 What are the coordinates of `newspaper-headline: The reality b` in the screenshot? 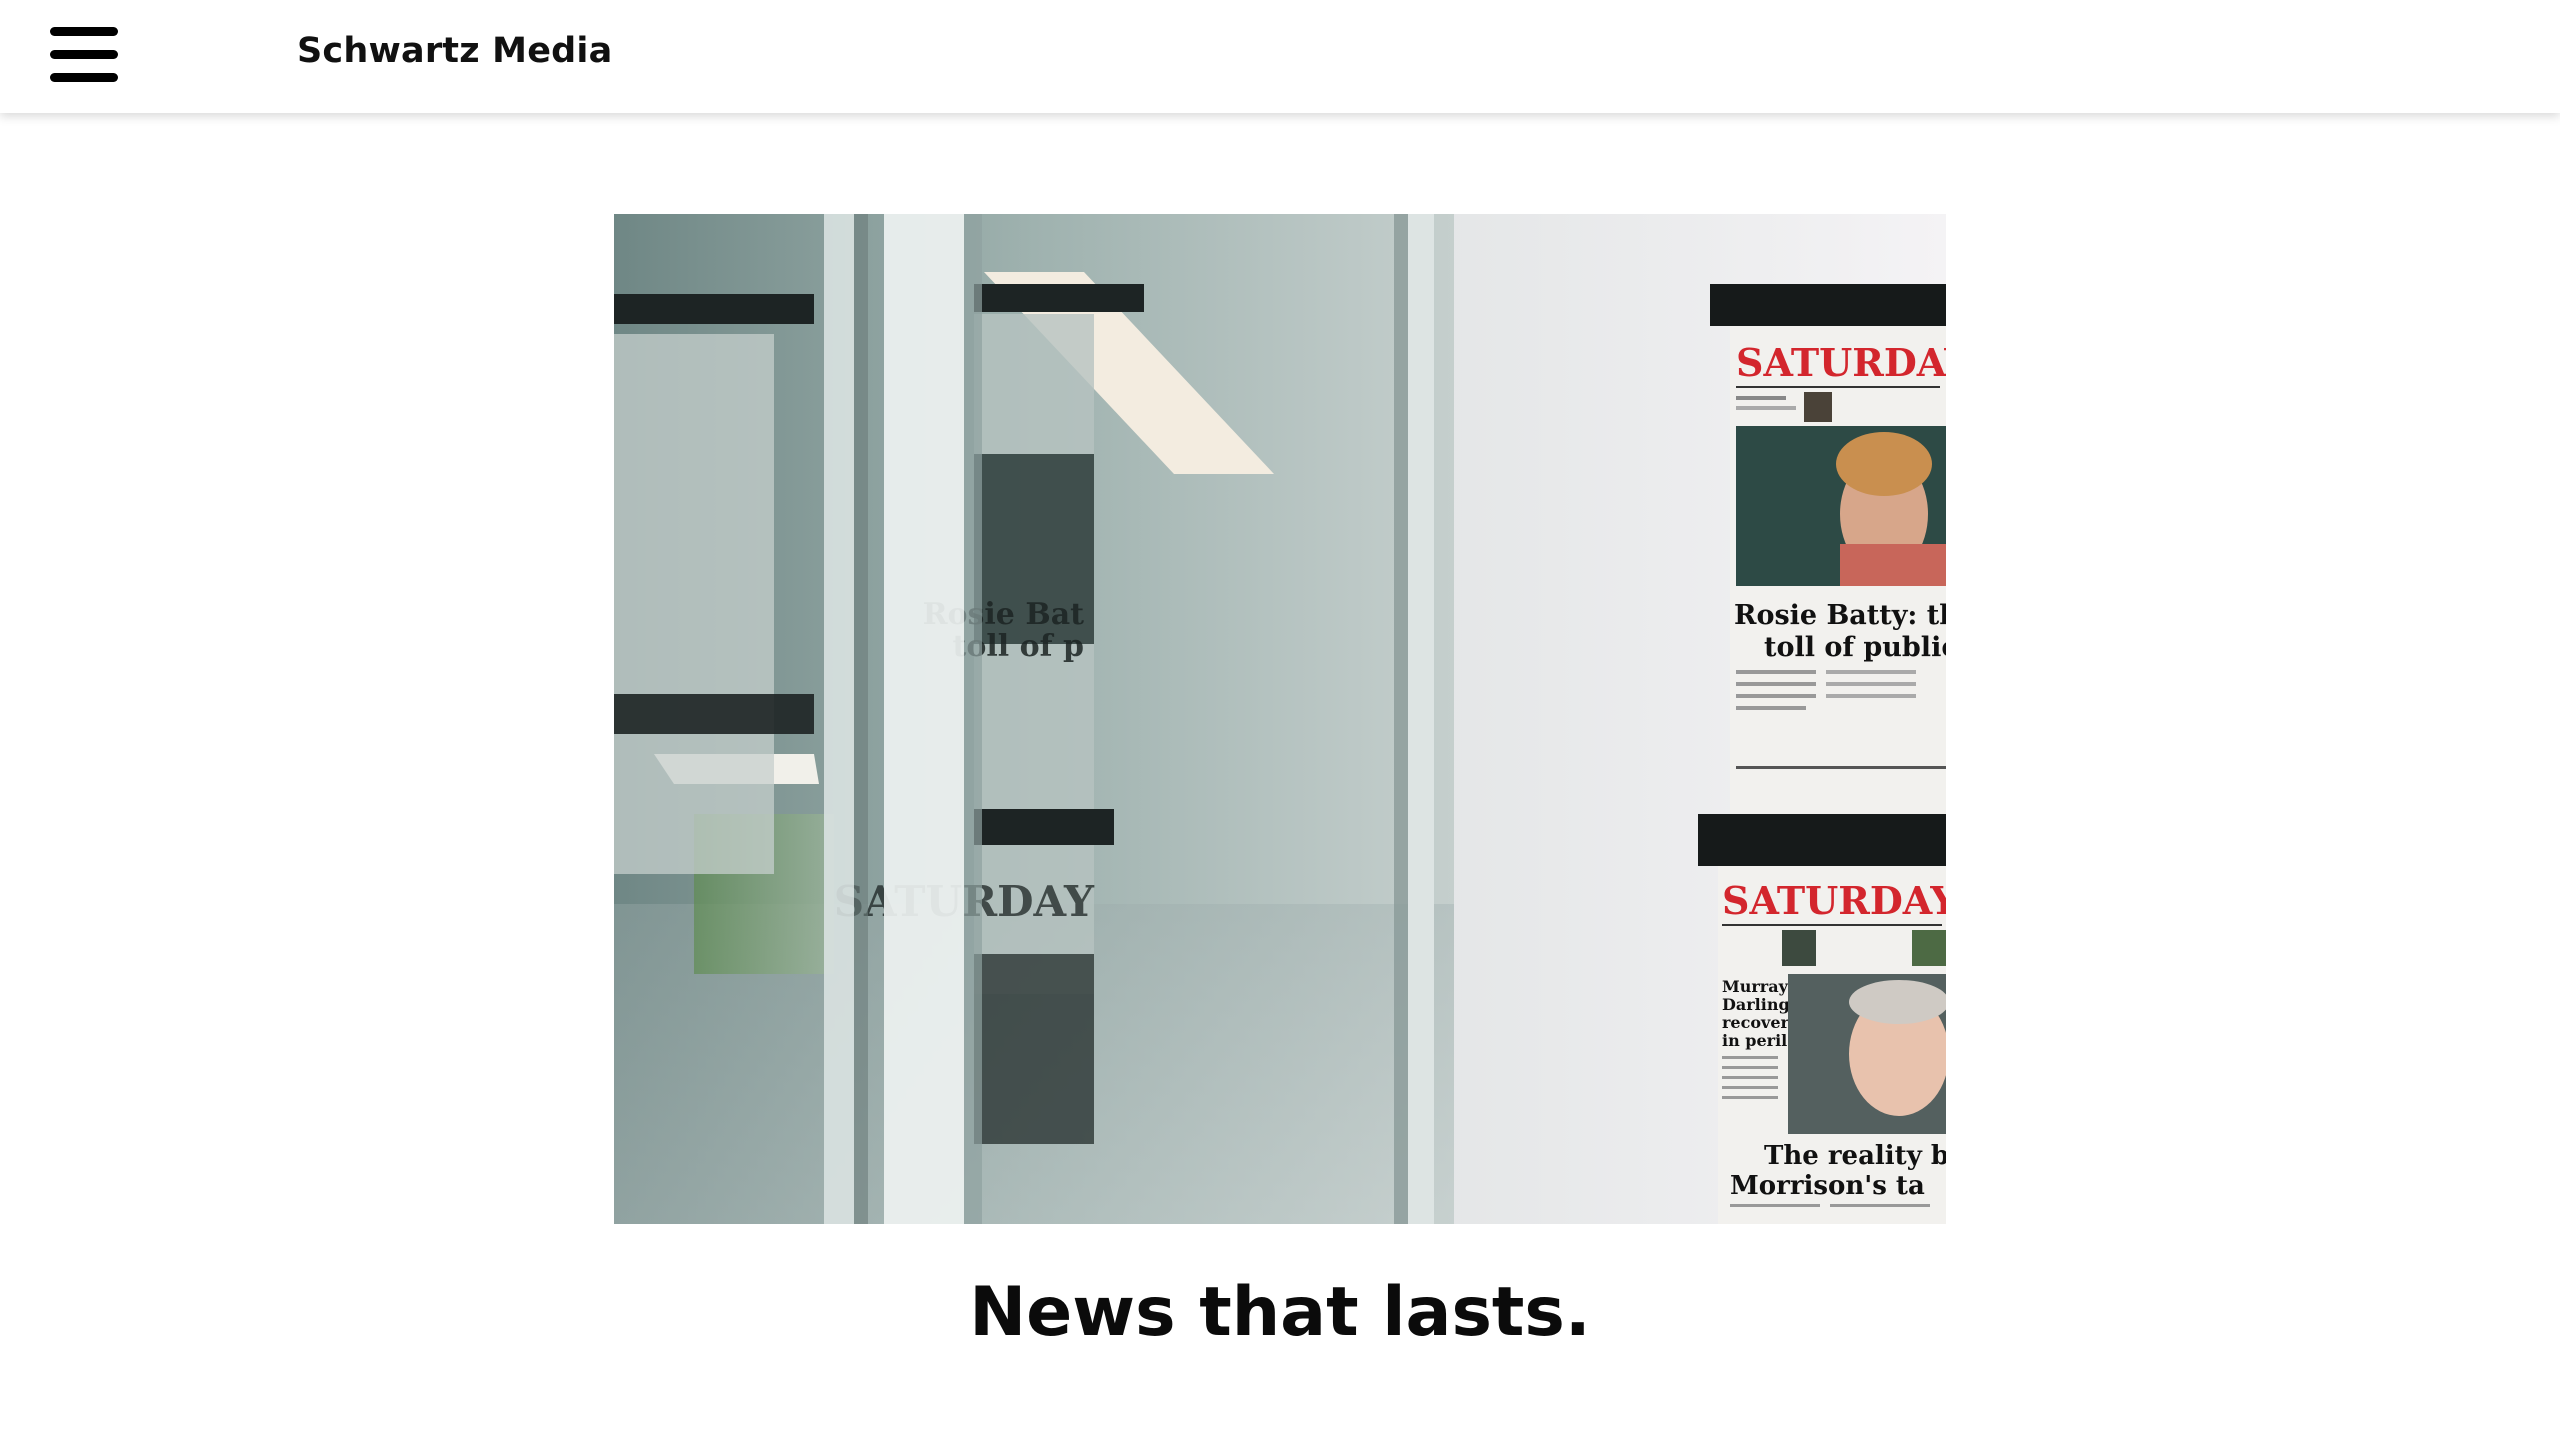 It's located at (1855, 1156).